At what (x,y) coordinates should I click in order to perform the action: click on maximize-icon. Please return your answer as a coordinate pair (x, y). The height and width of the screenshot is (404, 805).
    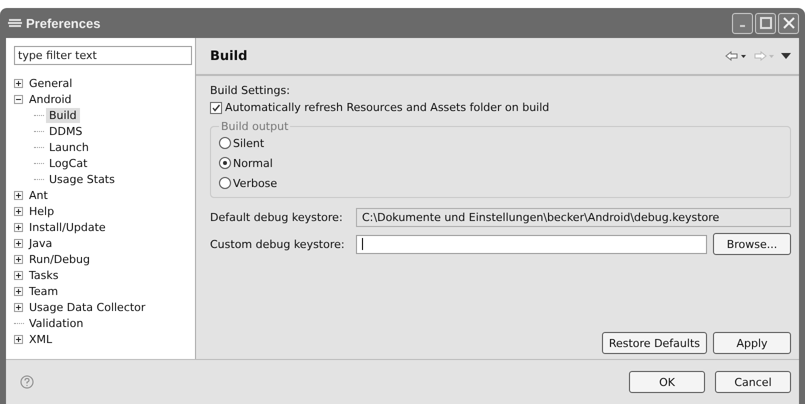
    Looking at the image, I should click on (766, 23).